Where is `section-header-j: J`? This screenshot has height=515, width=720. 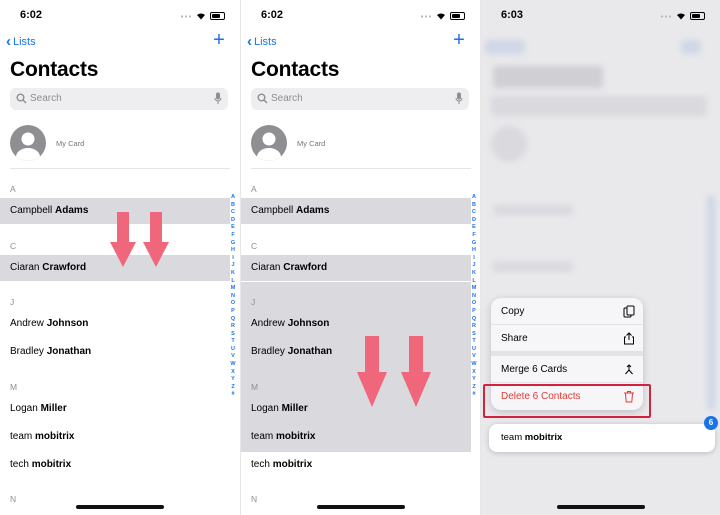 section-header-j: J is located at coordinates (12, 302).